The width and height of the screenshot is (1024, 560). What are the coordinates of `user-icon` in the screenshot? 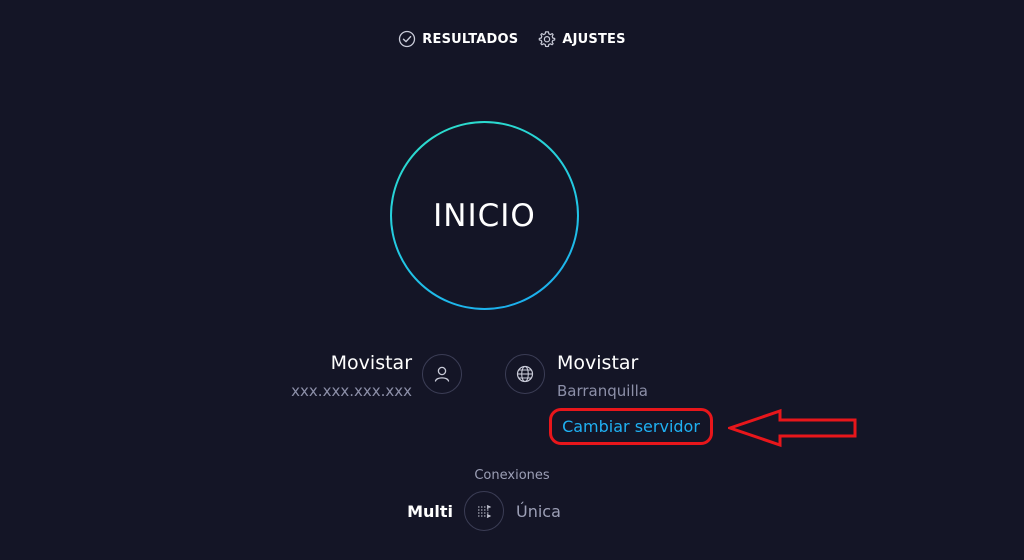 It's located at (442, 374).